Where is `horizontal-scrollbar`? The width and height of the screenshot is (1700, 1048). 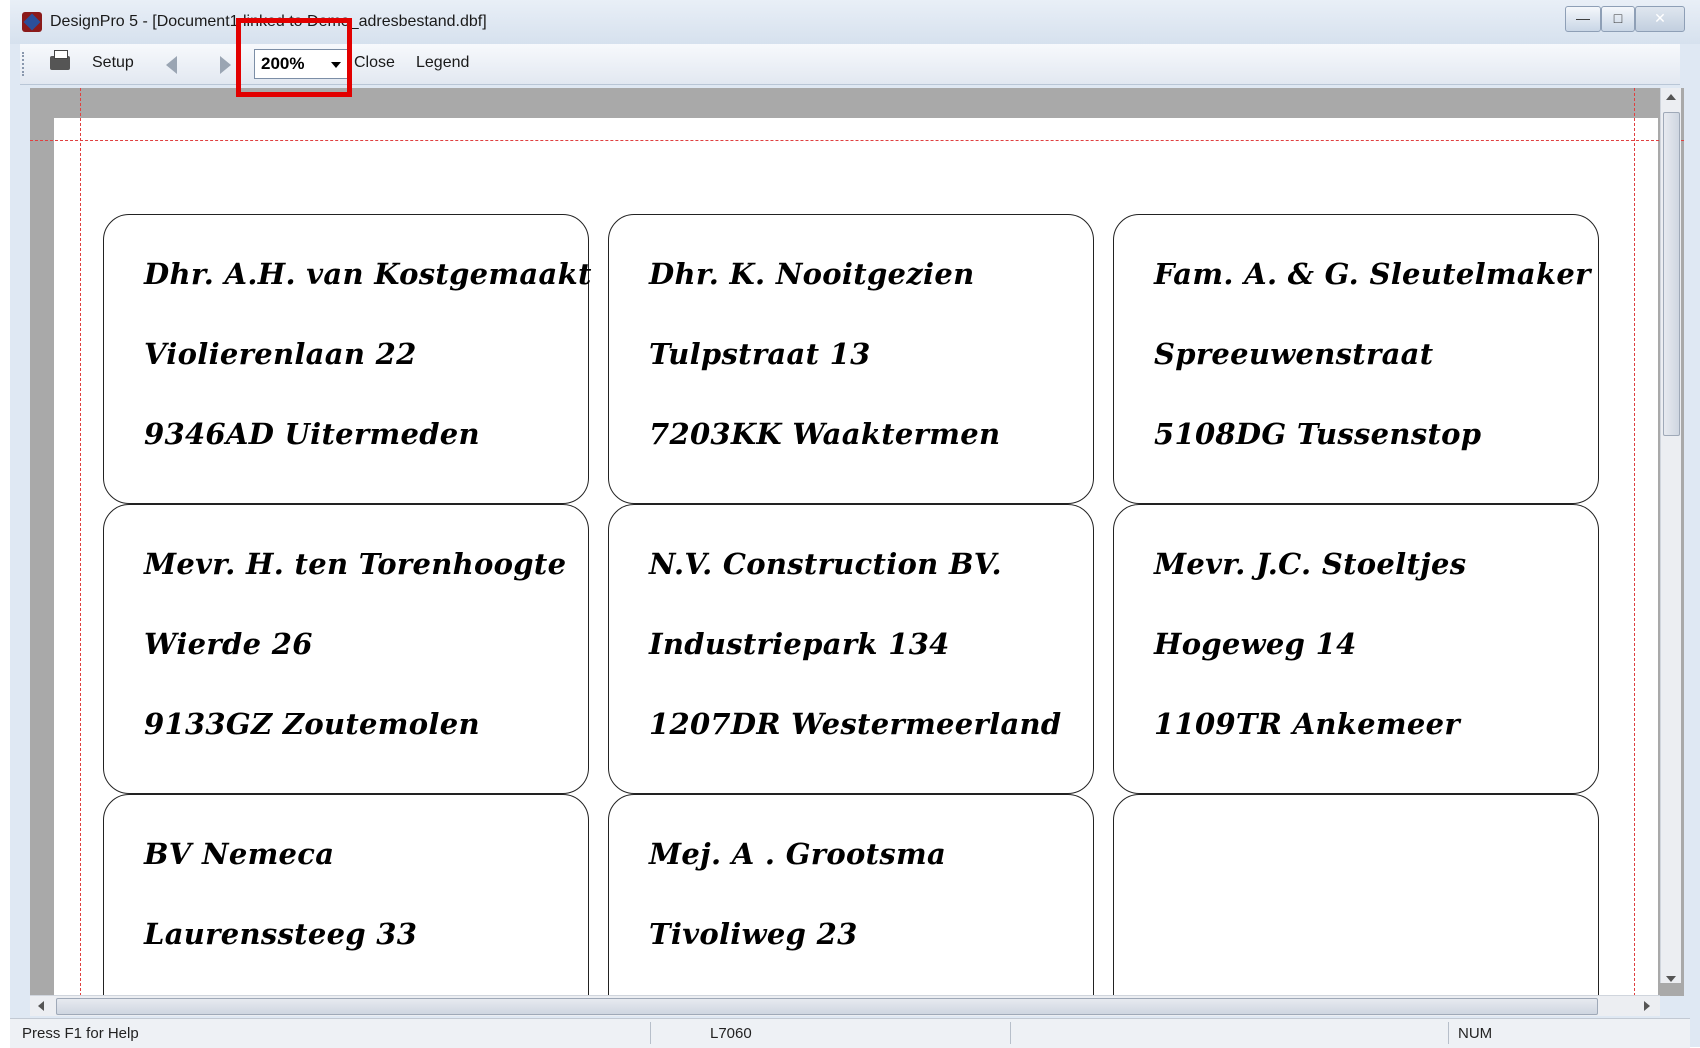 horizontal-scrollbar is located at coordinates (845, 1005).